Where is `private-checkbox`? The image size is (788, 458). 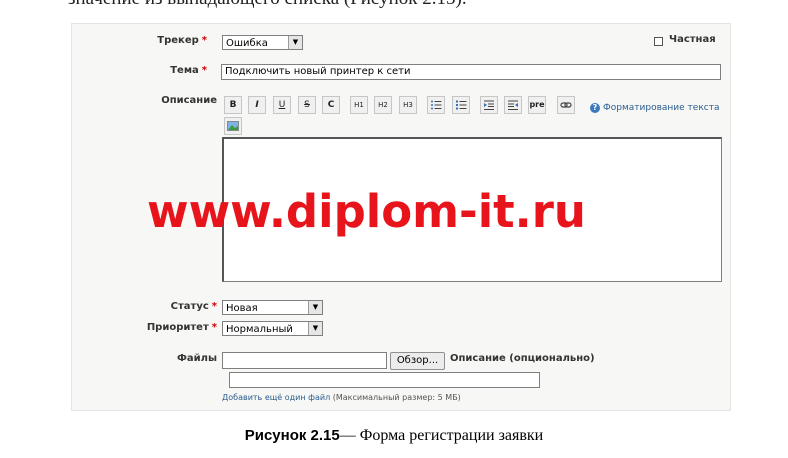 private-checkbox is located at coordinates (658, 41).